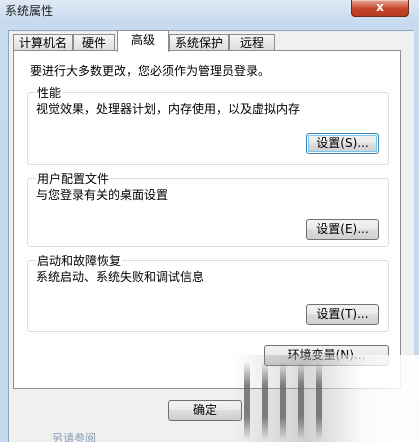 Image resolution: width=419 pixels, height=442 pixels. I want to click on close-button: x, so click(380, 8).